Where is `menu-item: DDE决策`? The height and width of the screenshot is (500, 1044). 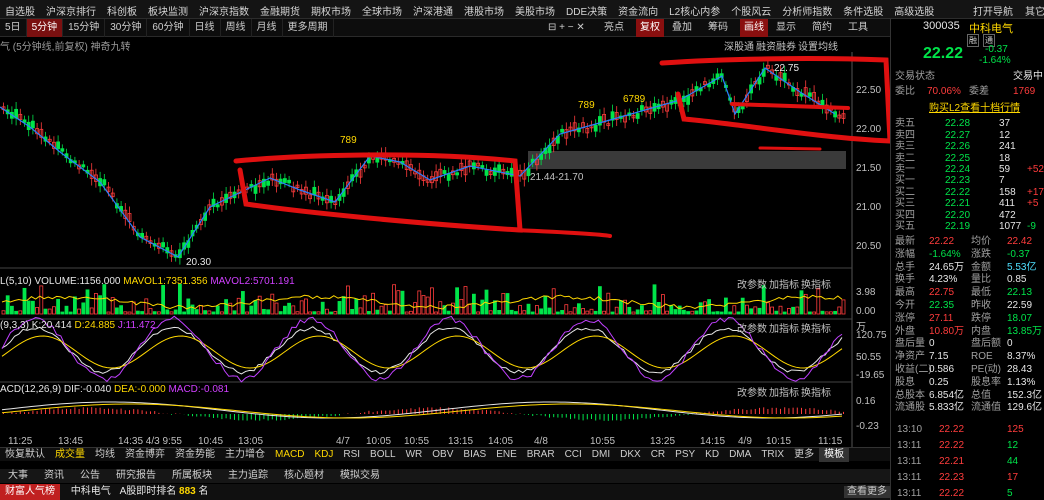 menu-item: DDE决策 is located at coordinates (587, 9).